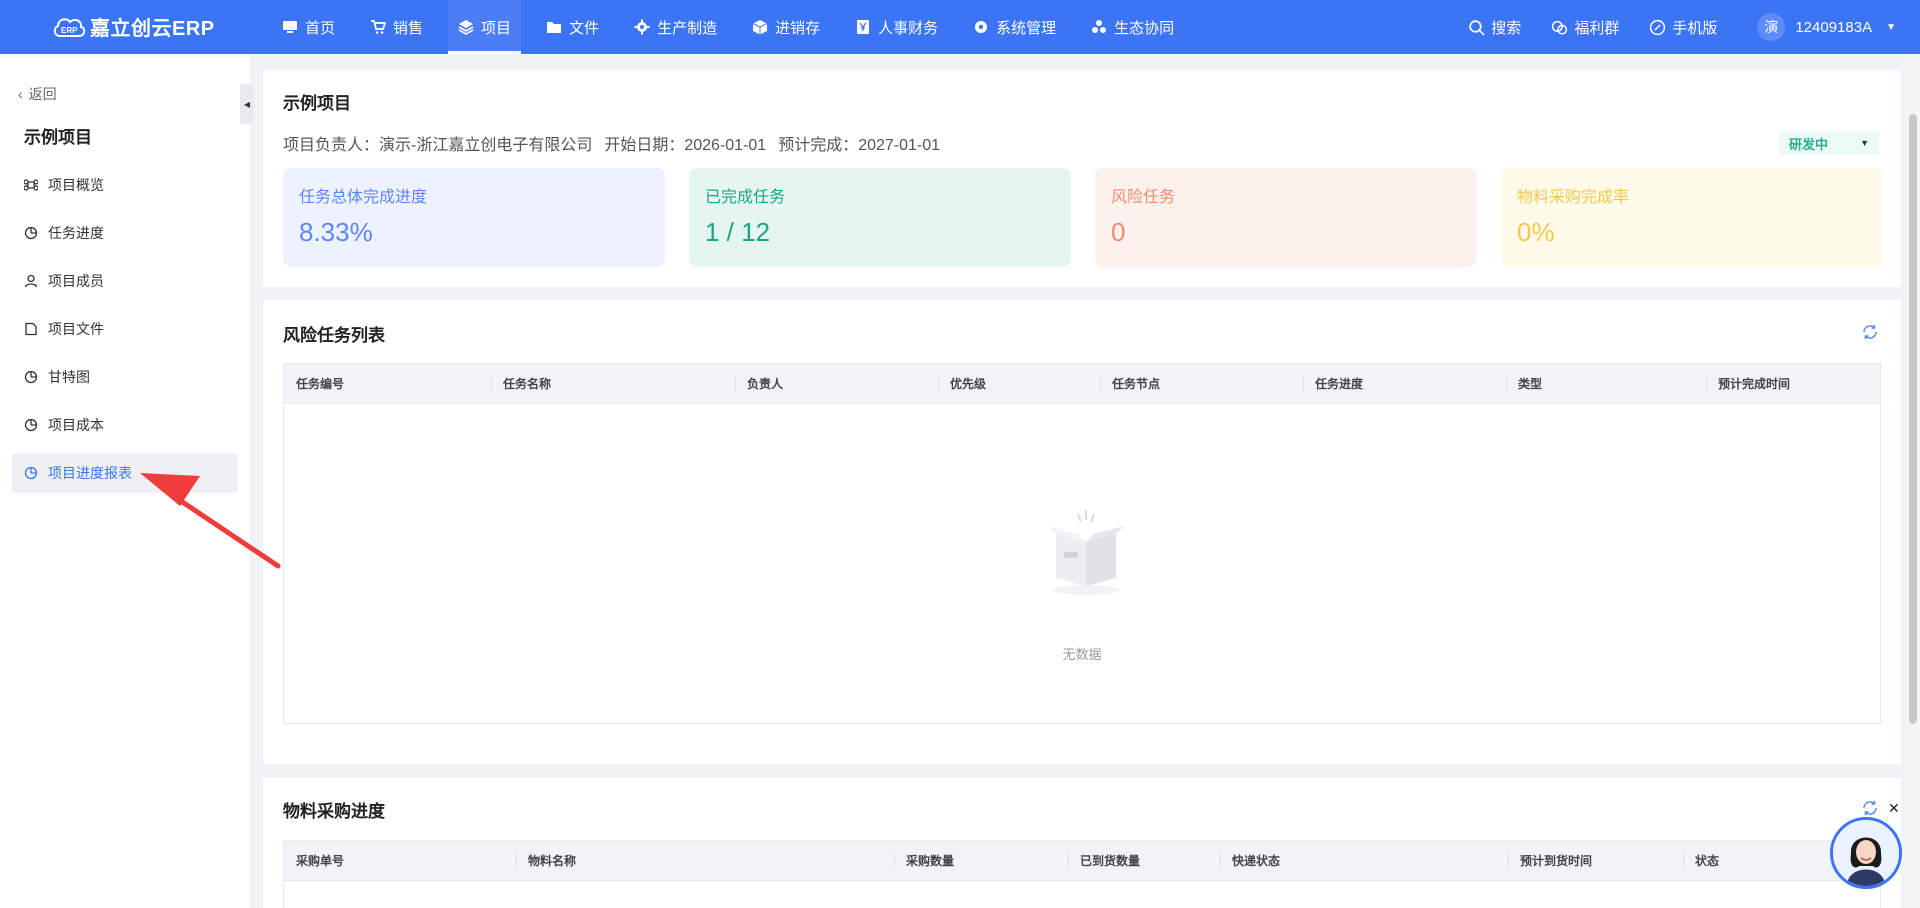 This screenshot has height=908, width=1920. Describe the element at coordinates (247, 104) in the screenshot. I see `collapse-sidebar-button: ◀` at that location.